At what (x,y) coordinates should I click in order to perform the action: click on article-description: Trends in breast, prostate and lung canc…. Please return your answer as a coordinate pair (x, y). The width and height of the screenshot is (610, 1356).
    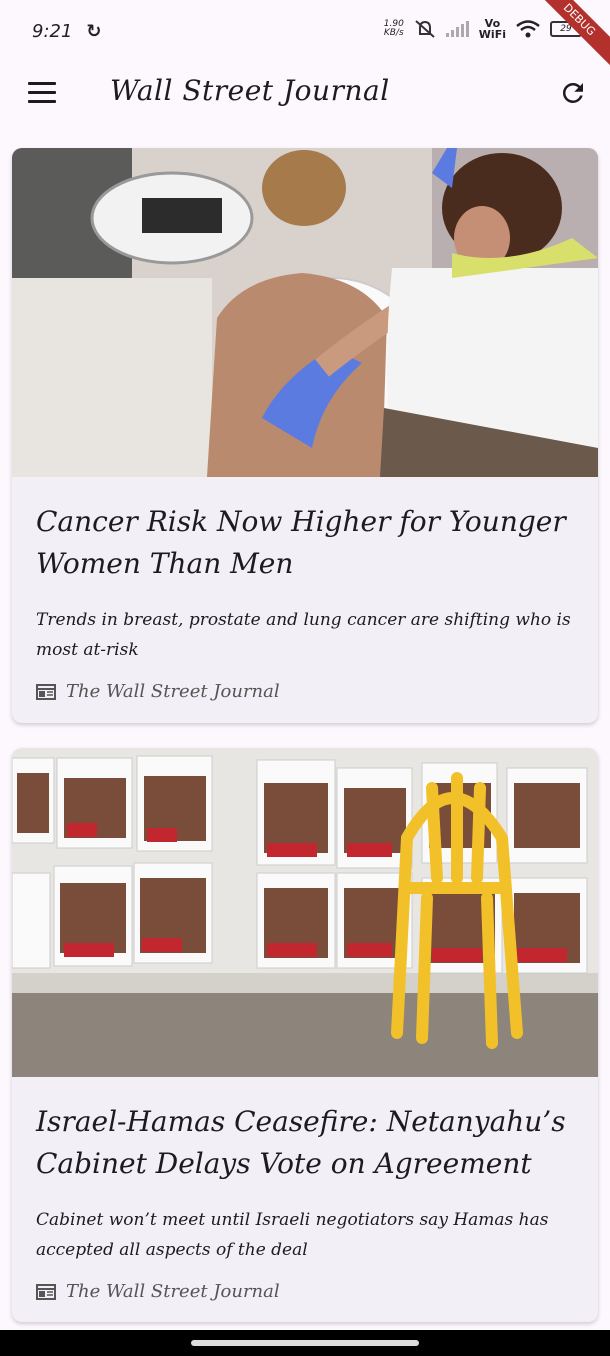
    Looking at the image, I should click on (303, 635).